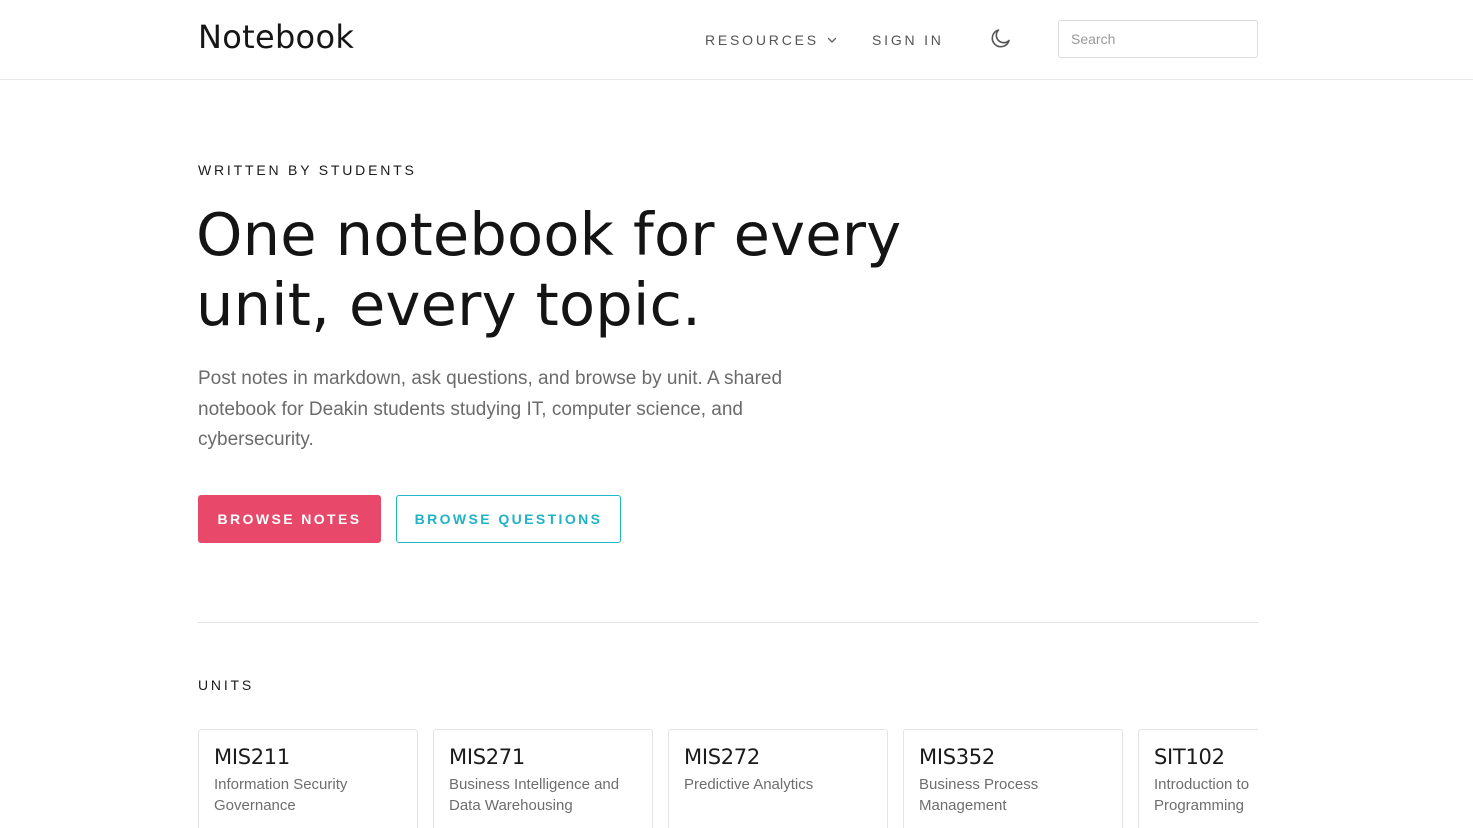 Image resolution: width=1473 pixels, height=828 pixels. What do you see at coordinates (289, 519) in the screenshot?
I see `browse-notes-button: BROWSE NOTES` at bounding box center [289, 519].